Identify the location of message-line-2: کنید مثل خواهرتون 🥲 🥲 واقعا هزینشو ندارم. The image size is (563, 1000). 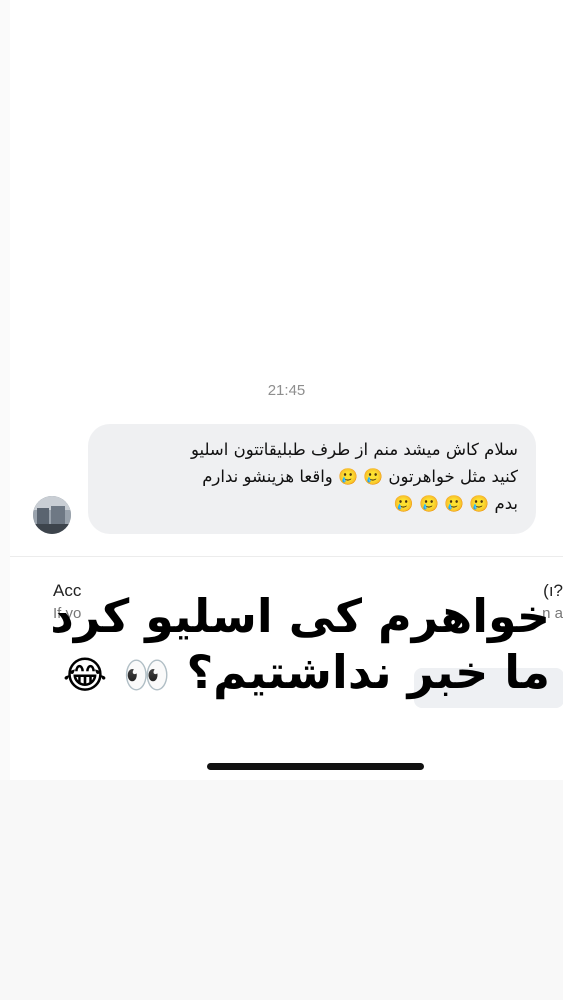
(312, 476).